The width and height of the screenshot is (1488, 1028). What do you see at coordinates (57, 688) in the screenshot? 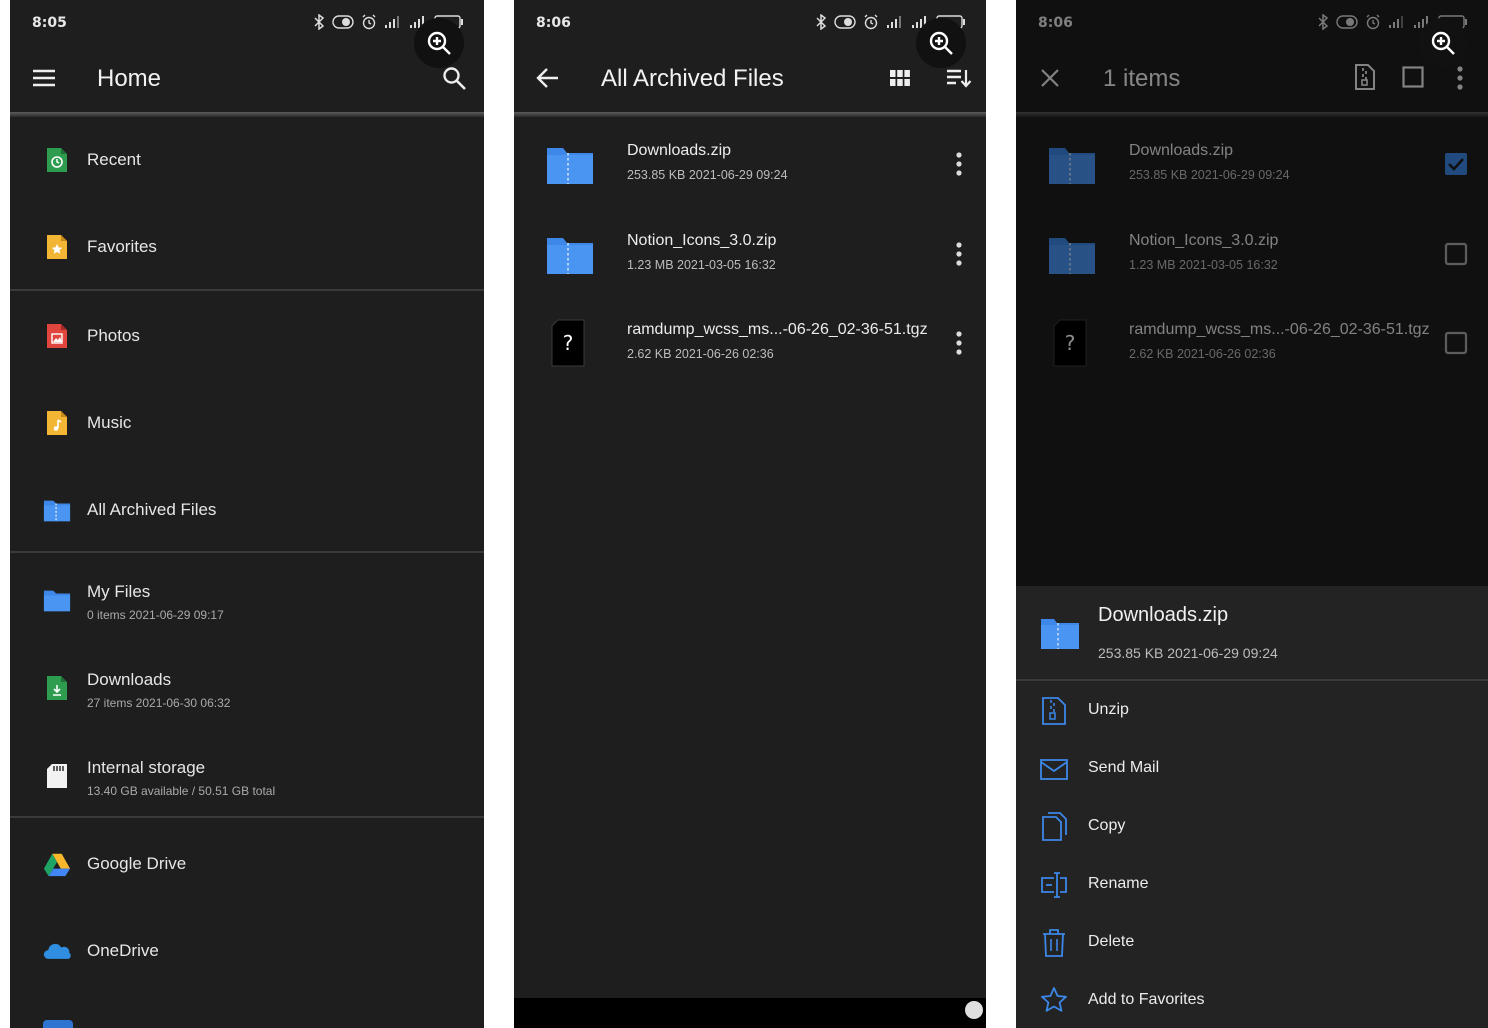
I see `downloads-icon` at bounding box center [57, 688].